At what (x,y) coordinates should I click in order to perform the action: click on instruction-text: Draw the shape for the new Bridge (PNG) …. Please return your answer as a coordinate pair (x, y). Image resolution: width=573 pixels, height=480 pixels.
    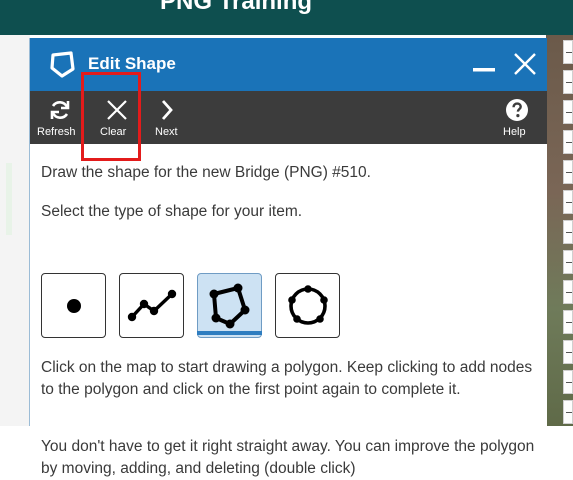
    Looking at the image, I should click on (206, 172).